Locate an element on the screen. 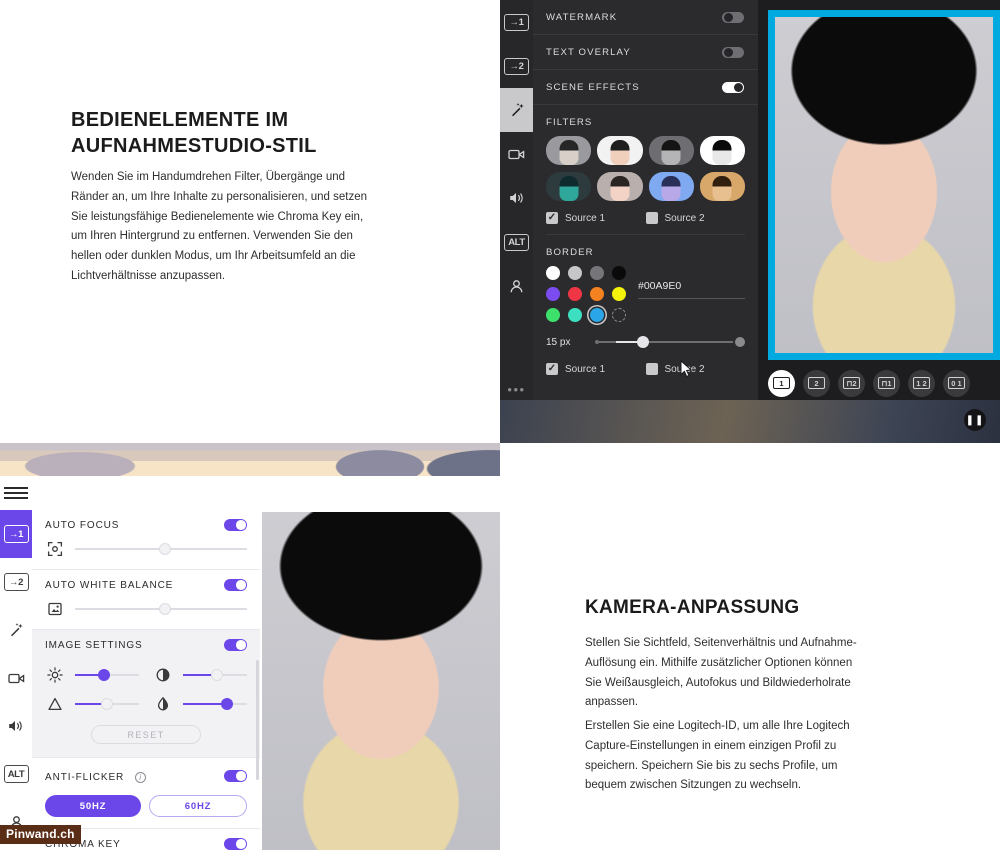 This screenshot has width=1000, height=850. source-2-checkbox is located at coordinates (651, 218).